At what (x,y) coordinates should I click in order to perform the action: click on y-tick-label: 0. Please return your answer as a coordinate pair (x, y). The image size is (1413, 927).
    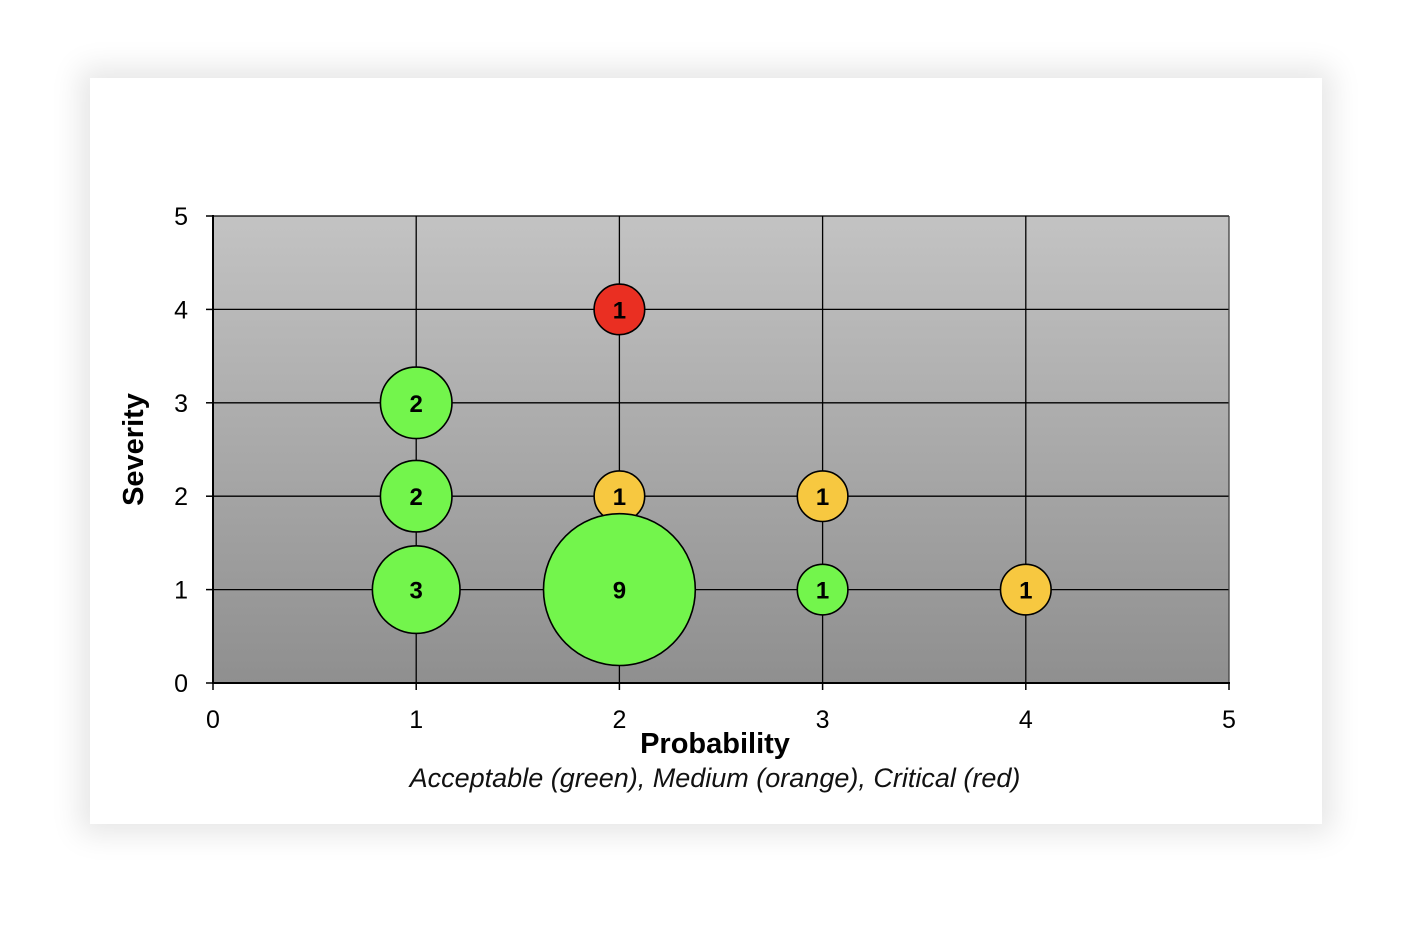
    Looking at the image, I should click on (181, 684).